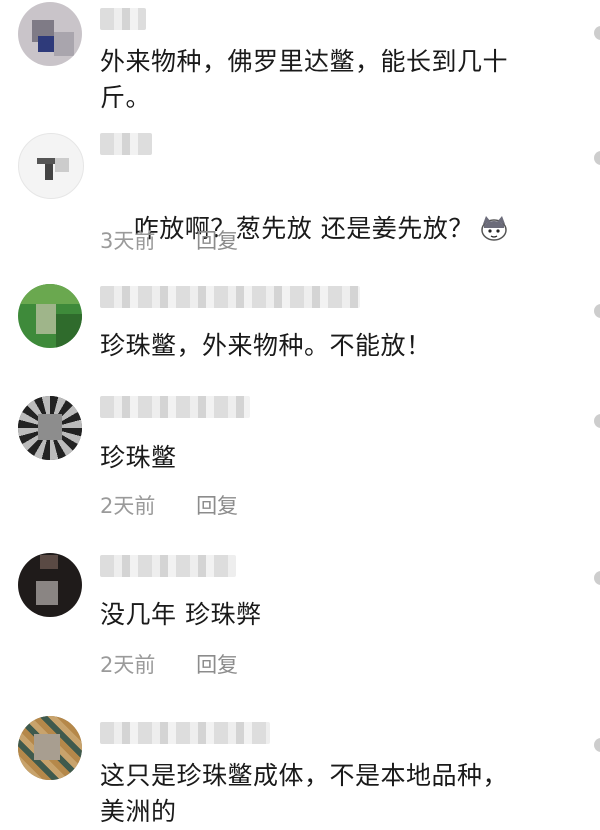  Describe the element at coordinates (494, 228) in the screenshot. I see `cat-face-icon` at that location.